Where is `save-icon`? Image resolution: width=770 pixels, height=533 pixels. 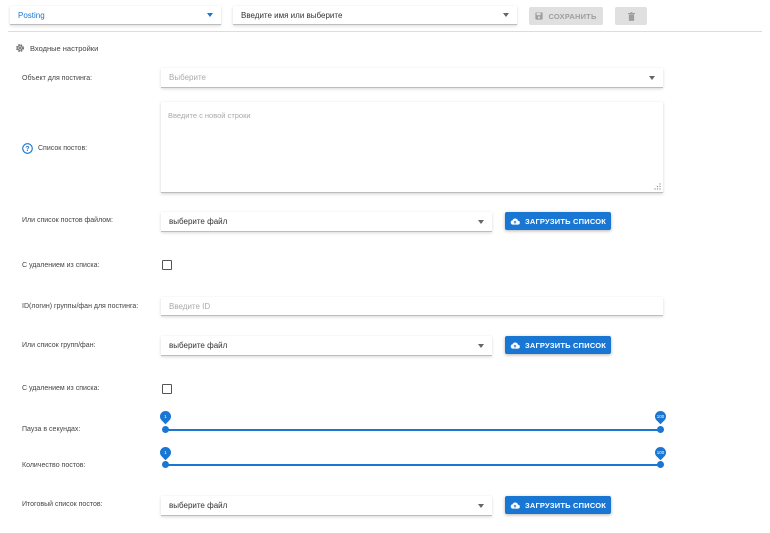 save-icon is located at coordinates (539, 16).